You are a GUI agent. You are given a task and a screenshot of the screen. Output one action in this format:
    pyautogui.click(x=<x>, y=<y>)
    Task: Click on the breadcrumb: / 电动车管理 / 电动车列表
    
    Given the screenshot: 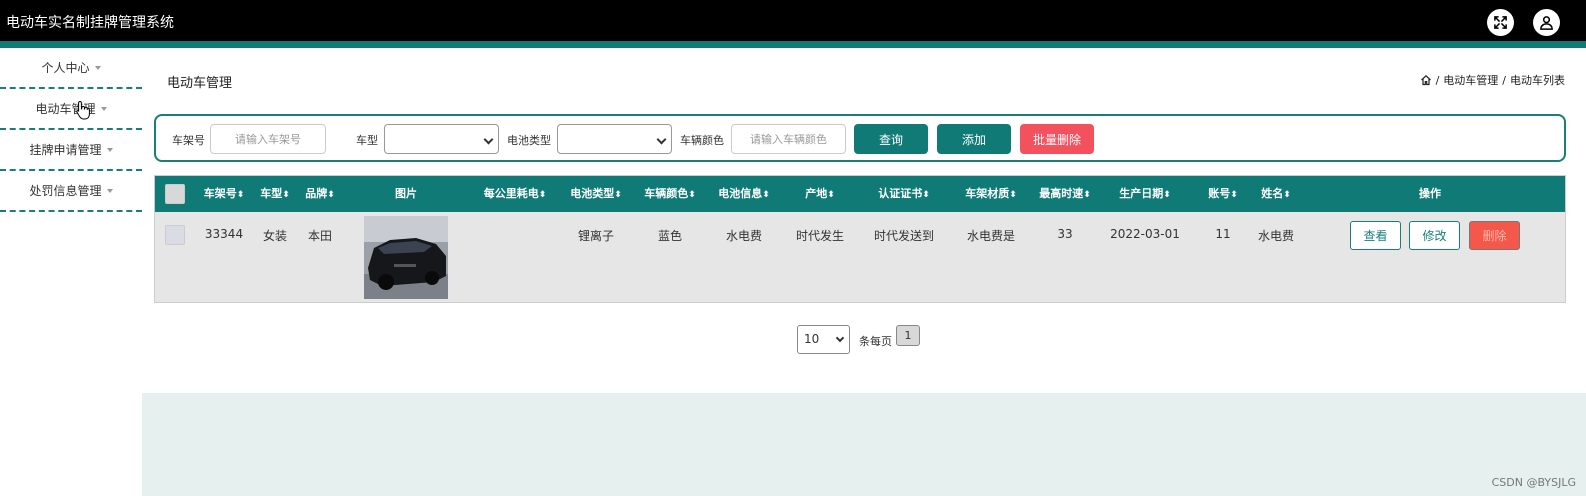 What is the action you would take?
    pyautogui.click(x=1492, y=80)
    